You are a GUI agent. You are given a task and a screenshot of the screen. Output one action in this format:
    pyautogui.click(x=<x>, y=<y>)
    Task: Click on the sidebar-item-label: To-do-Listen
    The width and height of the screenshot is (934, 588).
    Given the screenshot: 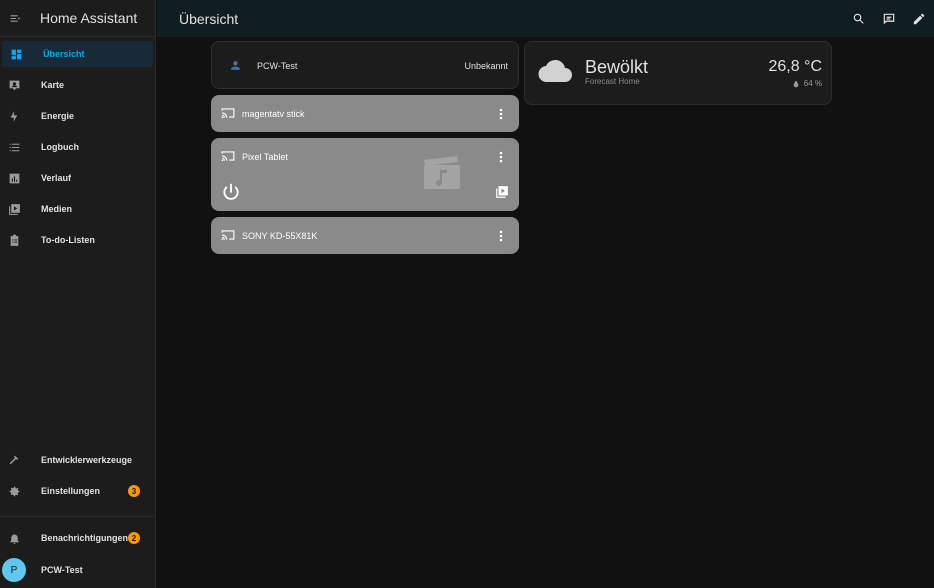 What is the action you would take?
    pyautogui.click(x=68, y=240)
    